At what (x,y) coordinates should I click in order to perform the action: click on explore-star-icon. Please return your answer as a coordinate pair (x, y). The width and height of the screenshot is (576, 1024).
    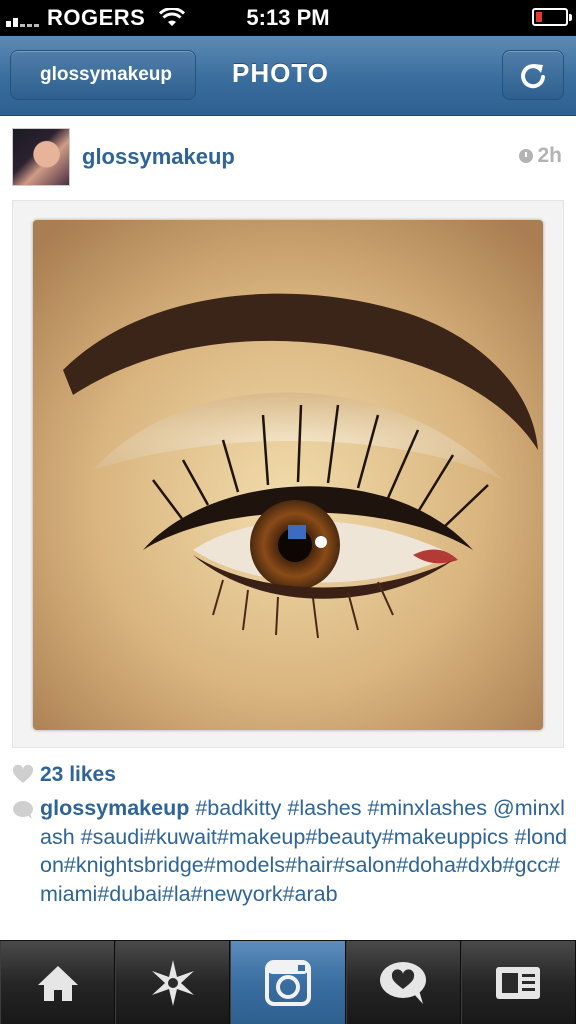
    Looking at the image, I should click on (172, 983).